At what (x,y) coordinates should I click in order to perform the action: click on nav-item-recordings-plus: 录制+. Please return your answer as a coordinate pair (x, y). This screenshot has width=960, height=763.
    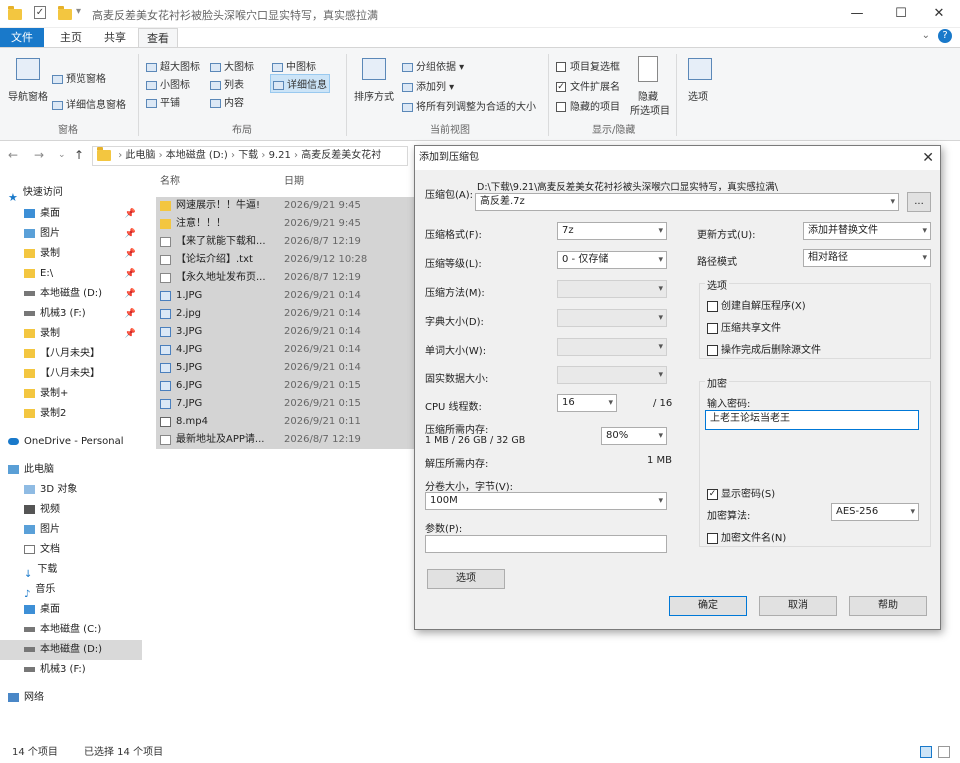
    Looking at the image, I should click on (83, 394).